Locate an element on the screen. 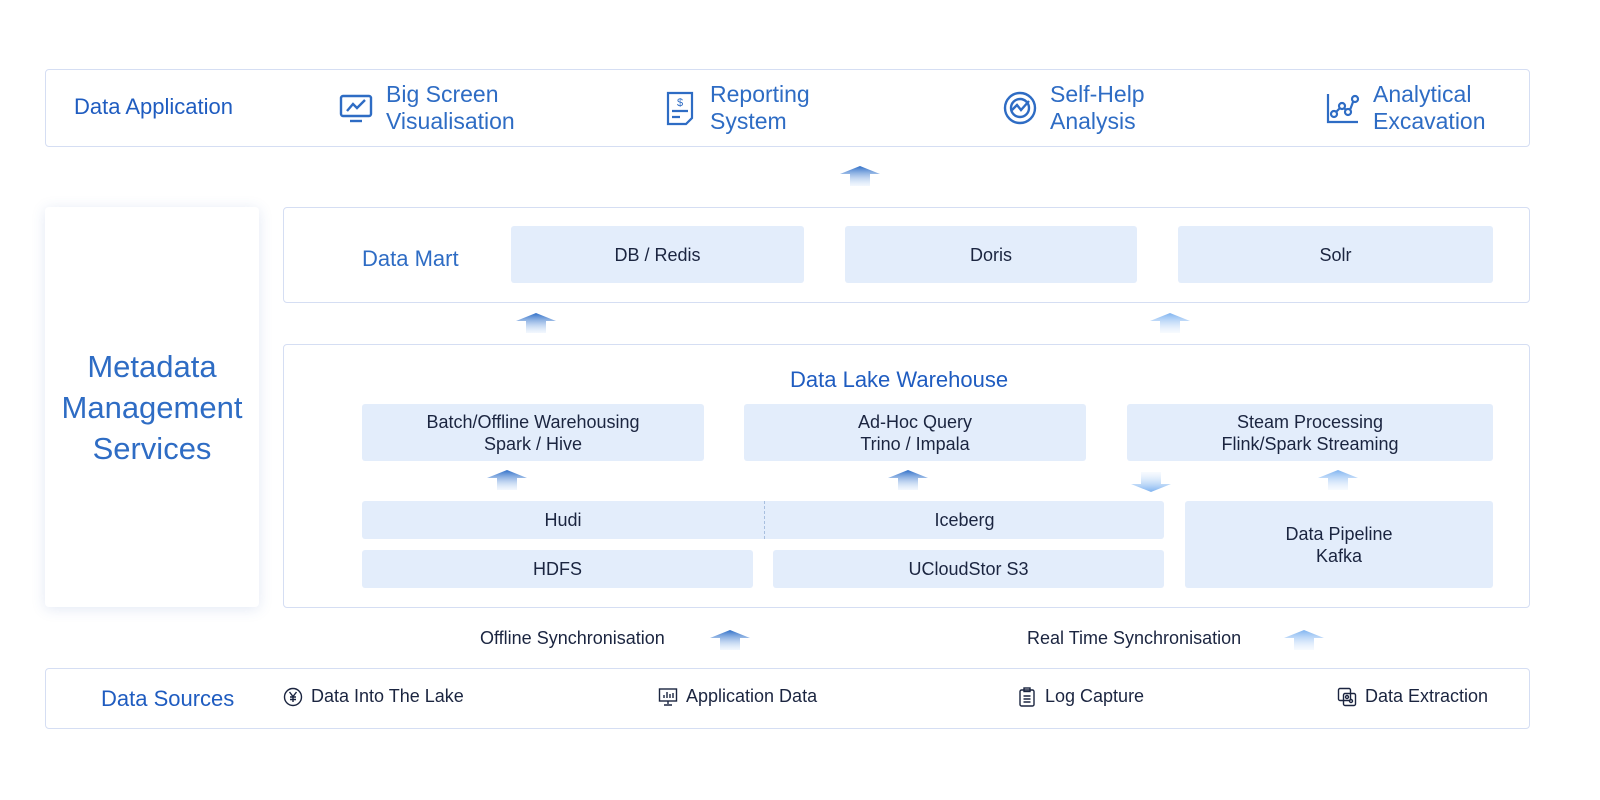  metadata-line-3: Services is located at coordinates (152, 448).